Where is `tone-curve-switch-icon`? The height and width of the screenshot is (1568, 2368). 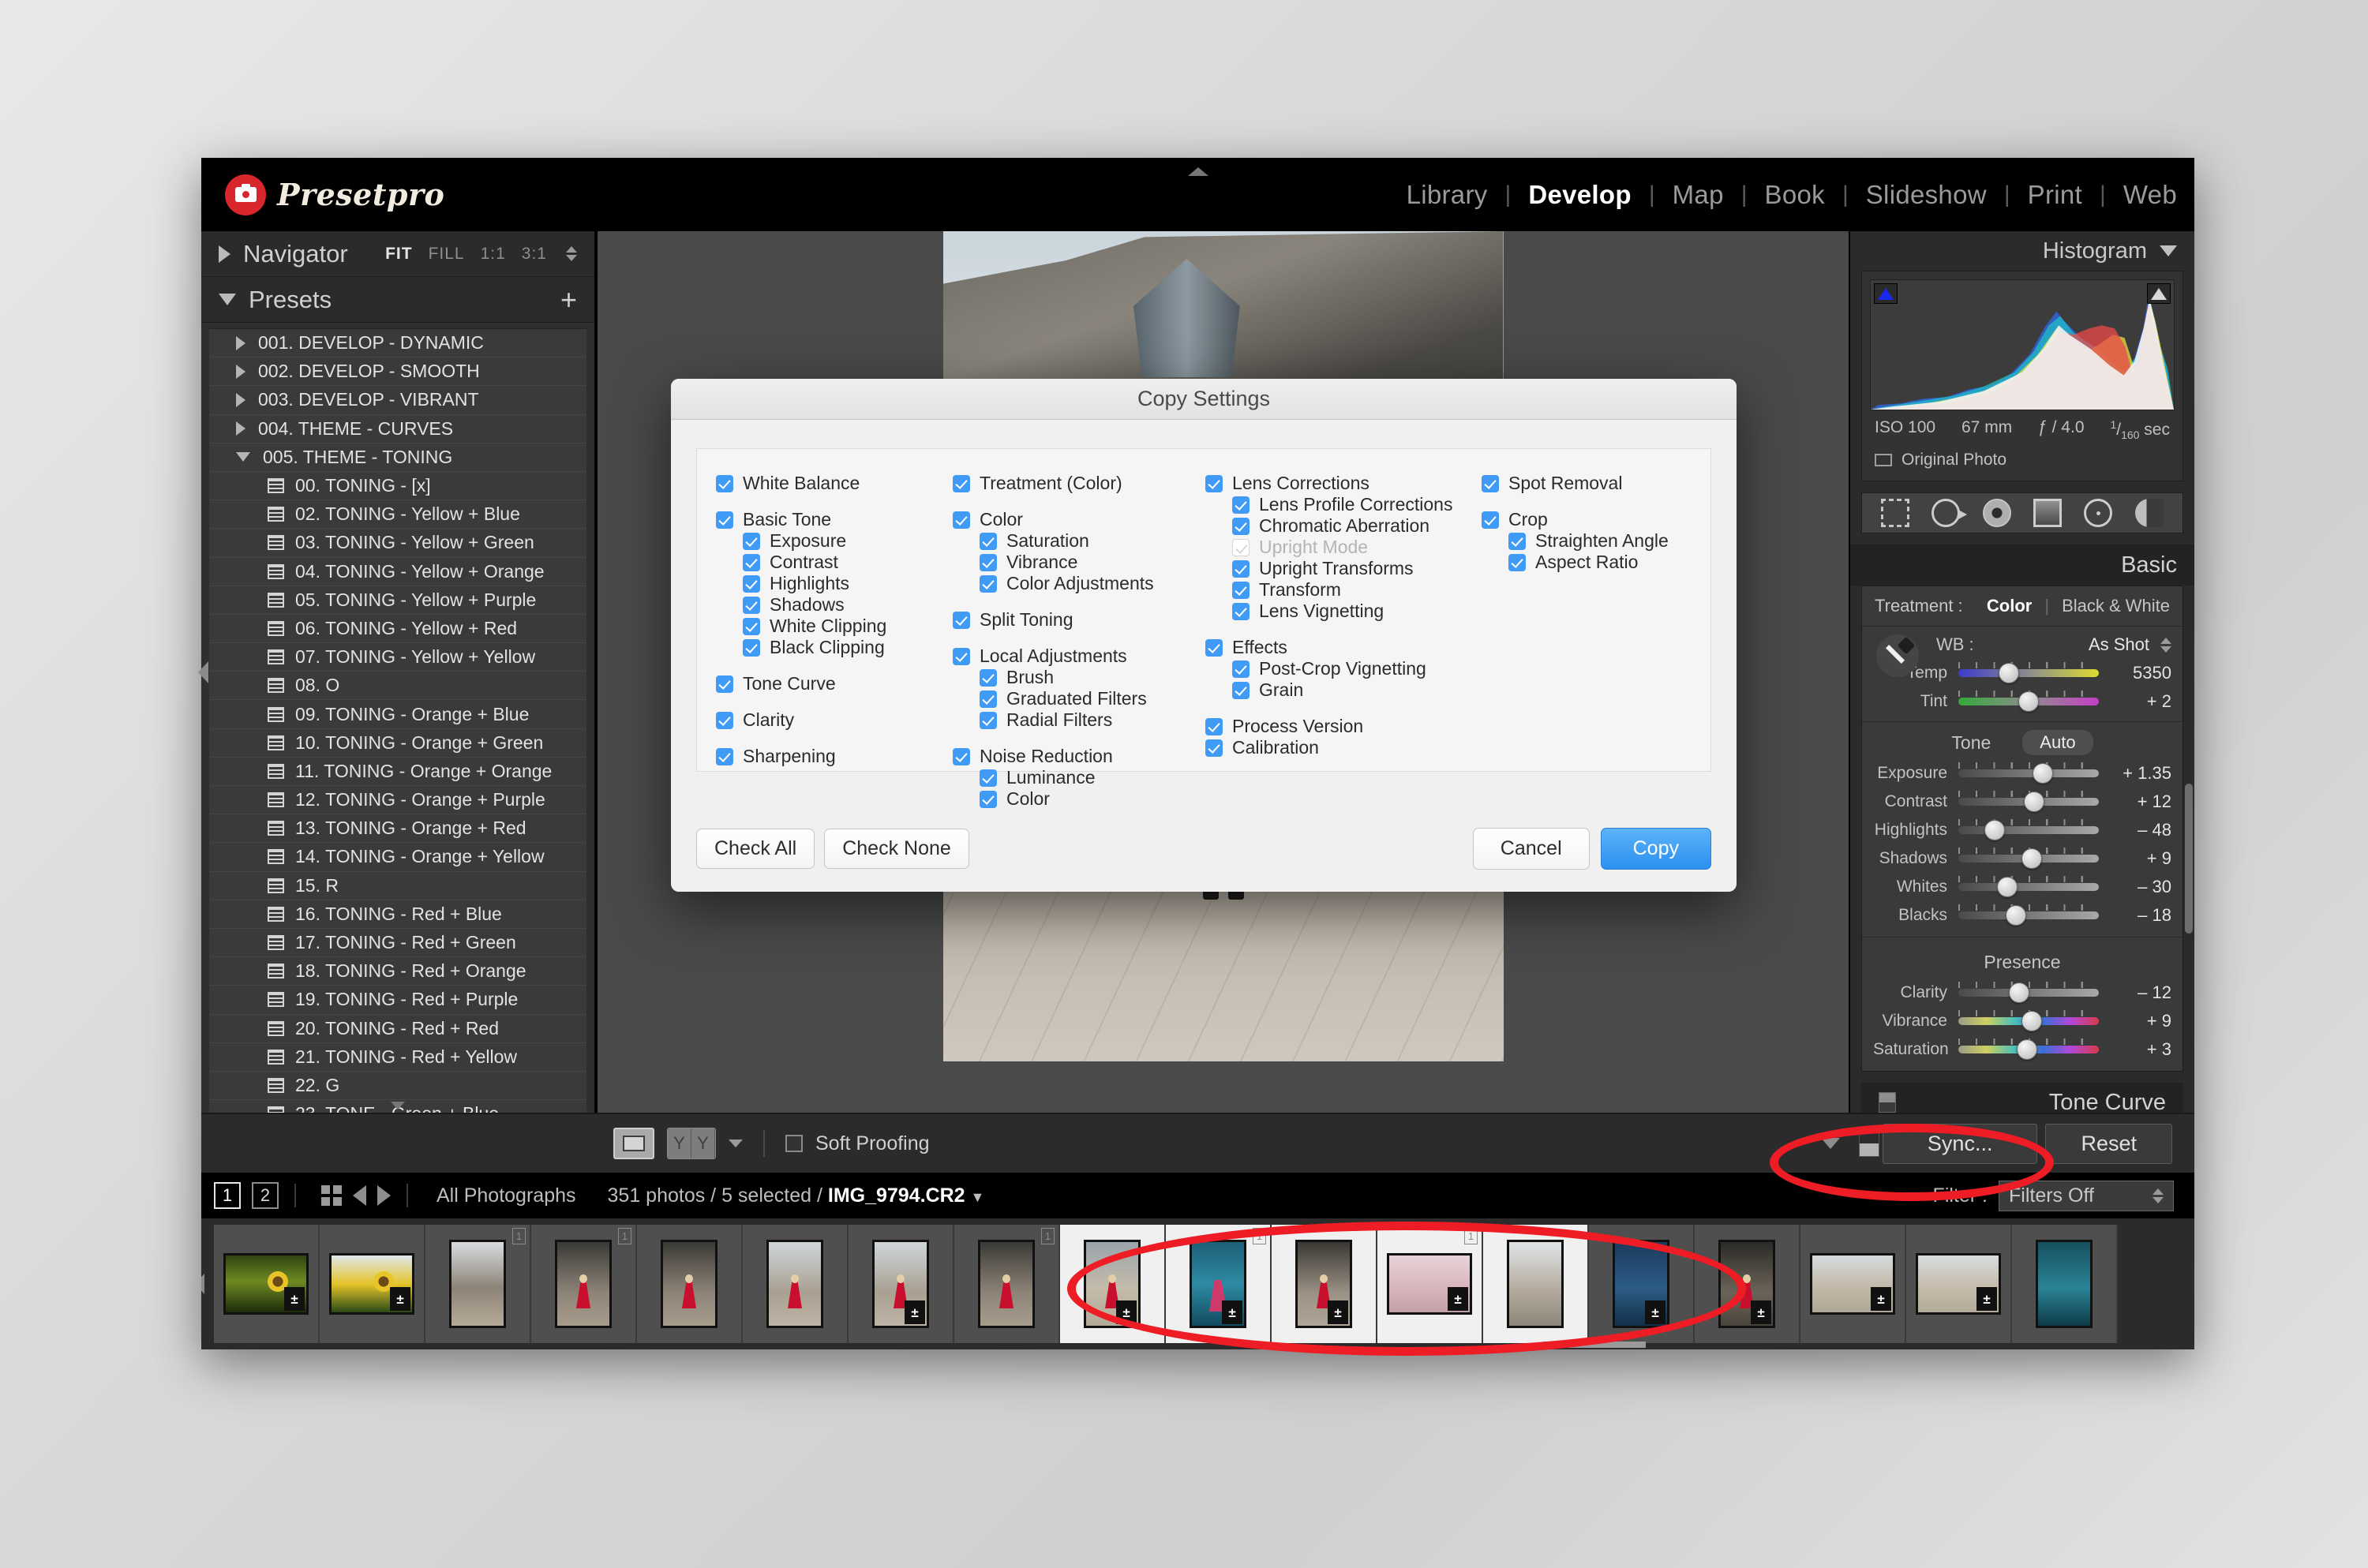
tone-curve-switch-icon is located at coordinates (1887, 1102).